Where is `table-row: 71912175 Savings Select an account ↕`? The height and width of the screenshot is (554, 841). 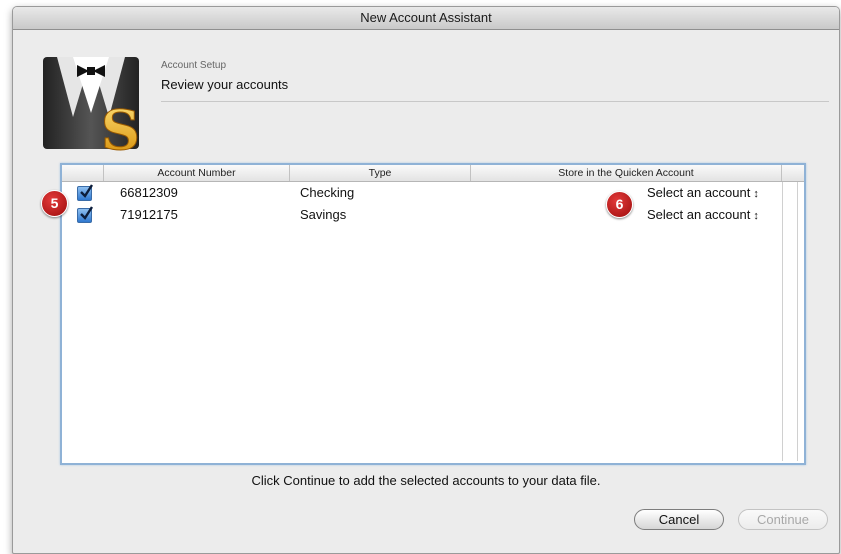
table-row: 71912175 Savings Select an account ↕ is located at coordinates (433, 215).